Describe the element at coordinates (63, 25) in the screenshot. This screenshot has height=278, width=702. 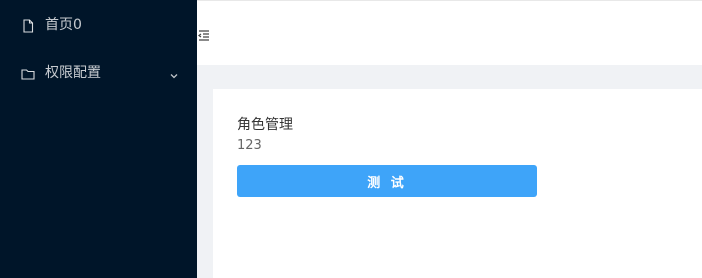
I see `sidebar-item-label: 首页0` at that location.